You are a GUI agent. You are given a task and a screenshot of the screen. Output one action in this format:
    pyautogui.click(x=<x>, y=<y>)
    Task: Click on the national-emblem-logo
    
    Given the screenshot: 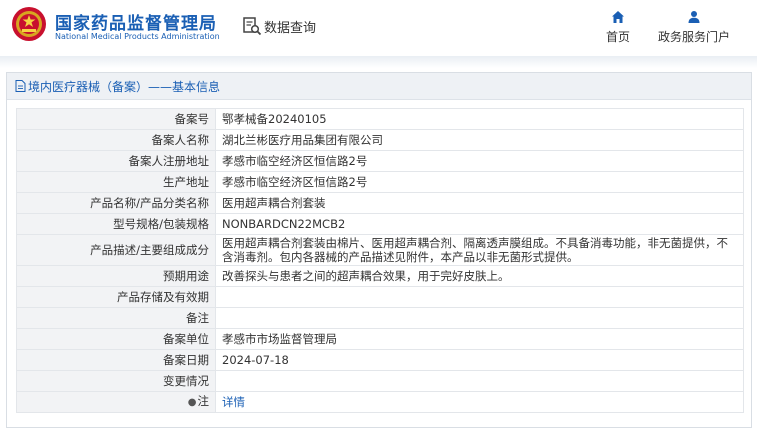 What is the action you would take?
    pyautogui.click(x=29, y=24)
    